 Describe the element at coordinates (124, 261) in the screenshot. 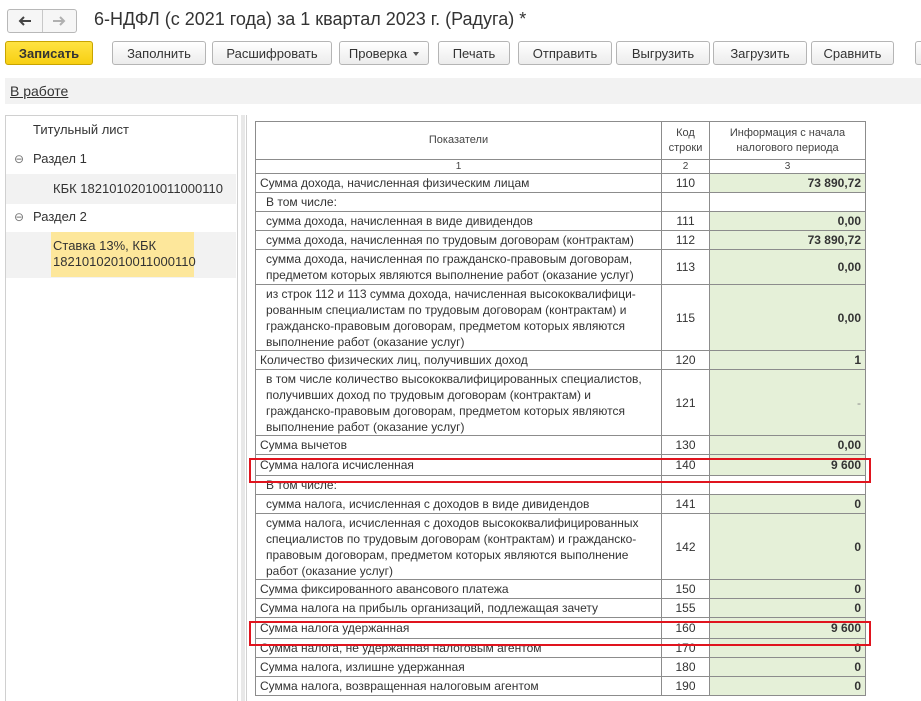

I see `tree-item-rate-line2: 18210102010011000110` at that location.